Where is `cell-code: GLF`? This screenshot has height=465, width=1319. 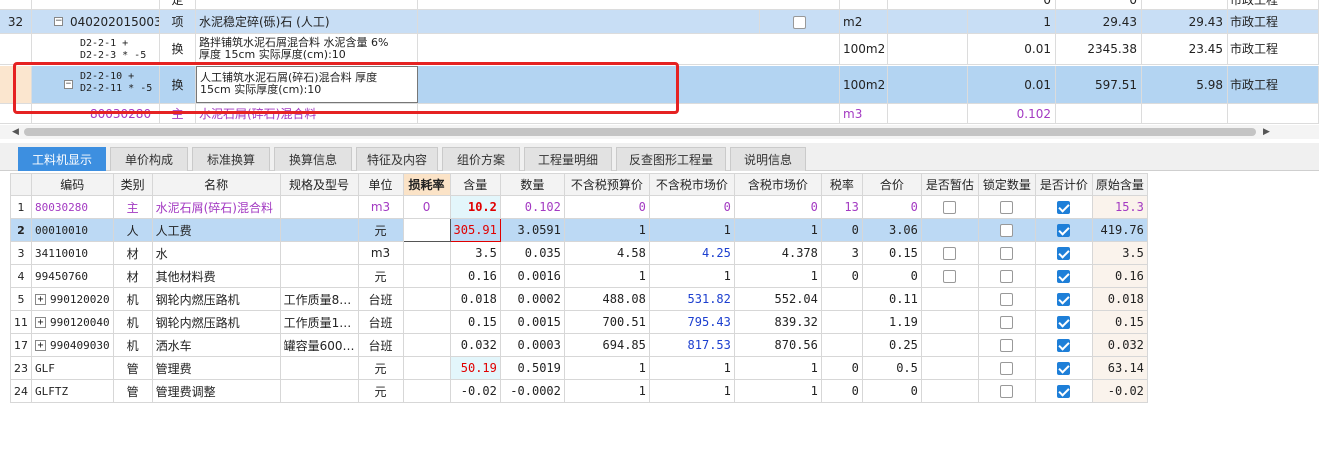 cell-code: GLF is located at coordinates (72, 368).